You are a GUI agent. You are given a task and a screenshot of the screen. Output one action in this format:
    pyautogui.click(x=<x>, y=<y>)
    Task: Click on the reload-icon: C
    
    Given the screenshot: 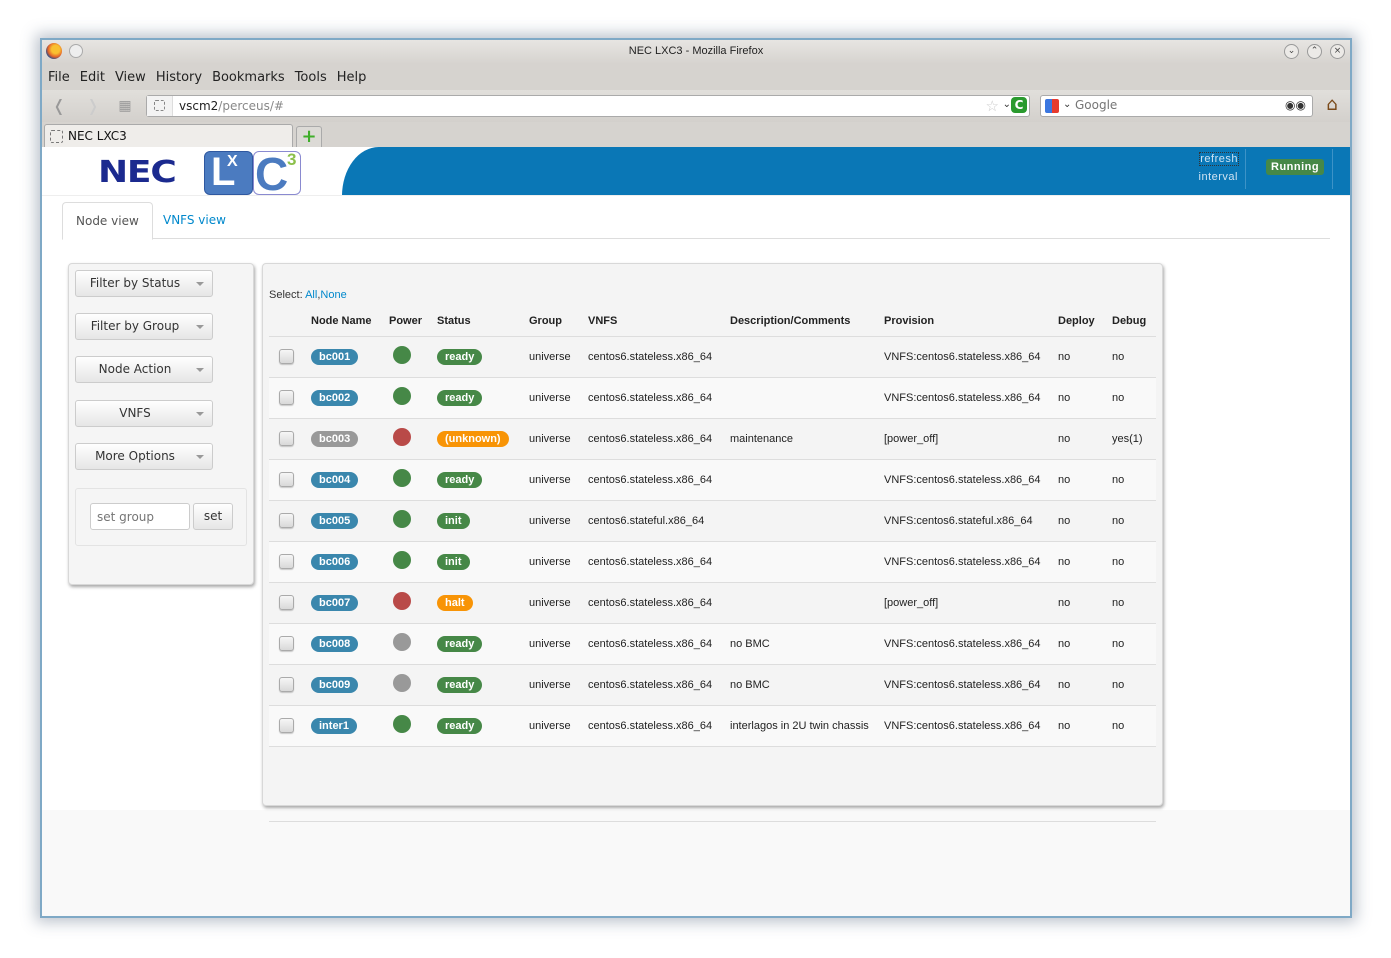 What is the action you would take?
    pyautogui.click(x=1019, y=105)
    